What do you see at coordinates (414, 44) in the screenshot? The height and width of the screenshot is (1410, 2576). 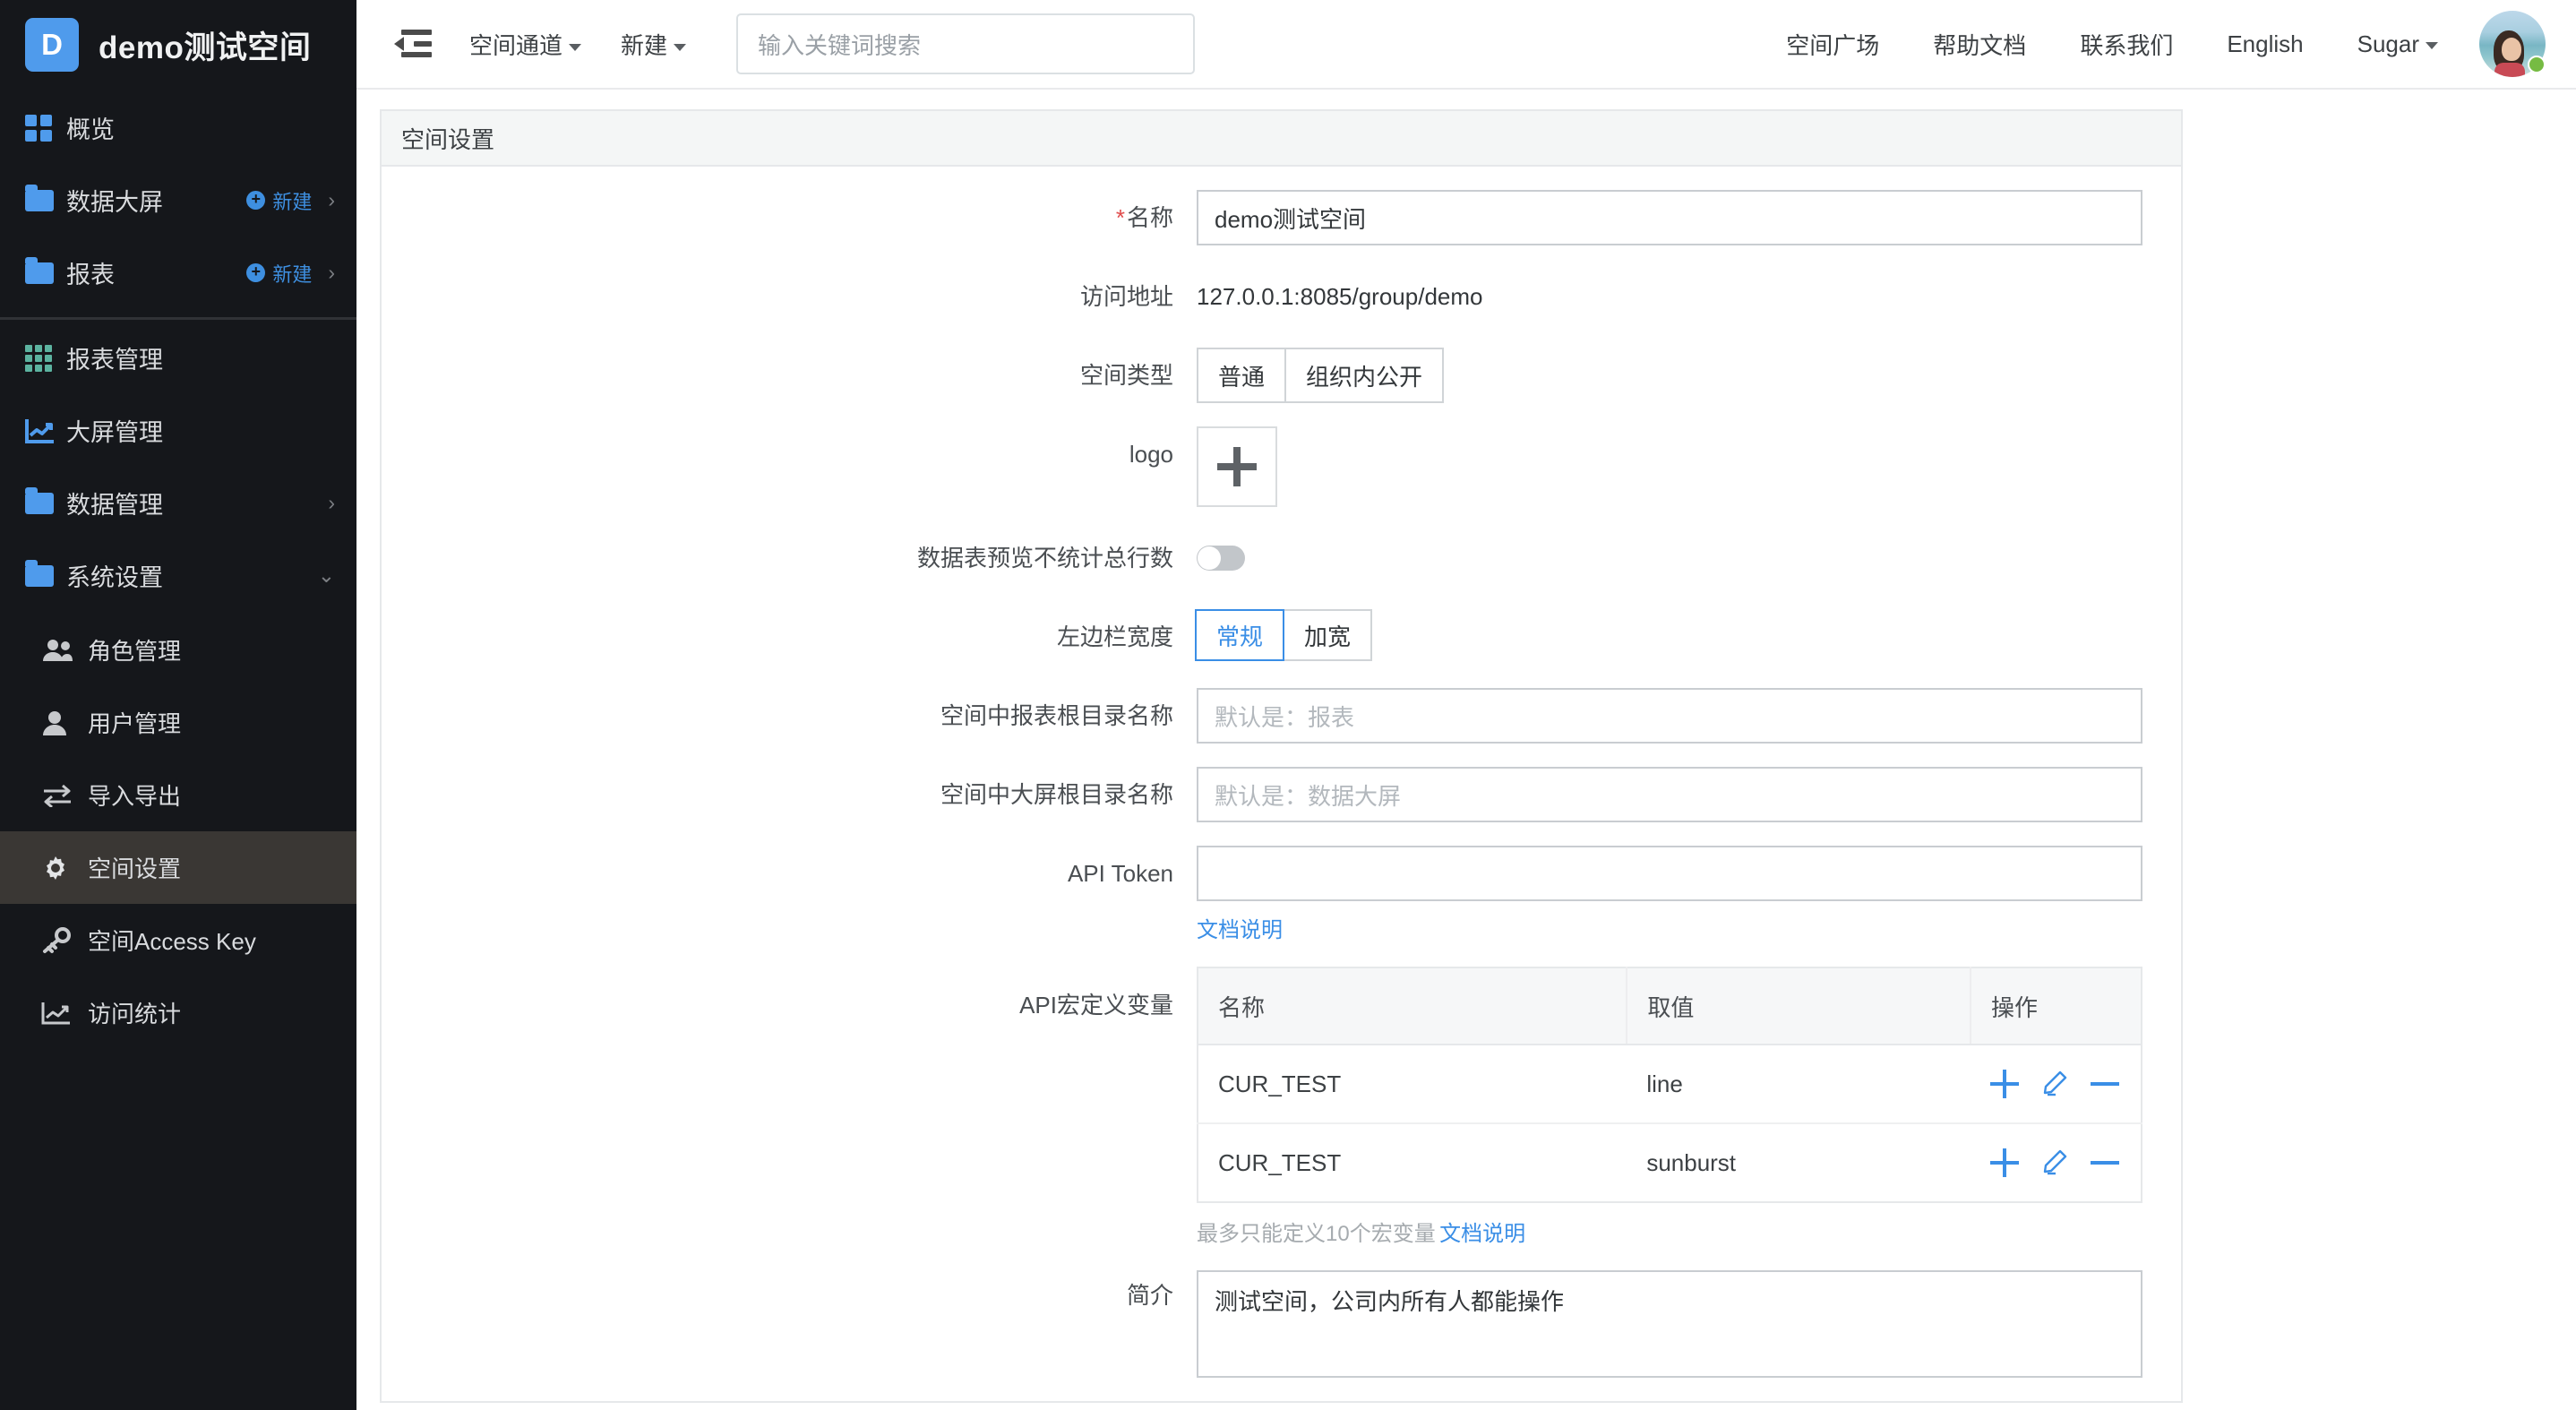 I see `collapse-sidebar-icon` at bounding box center [414, 44].